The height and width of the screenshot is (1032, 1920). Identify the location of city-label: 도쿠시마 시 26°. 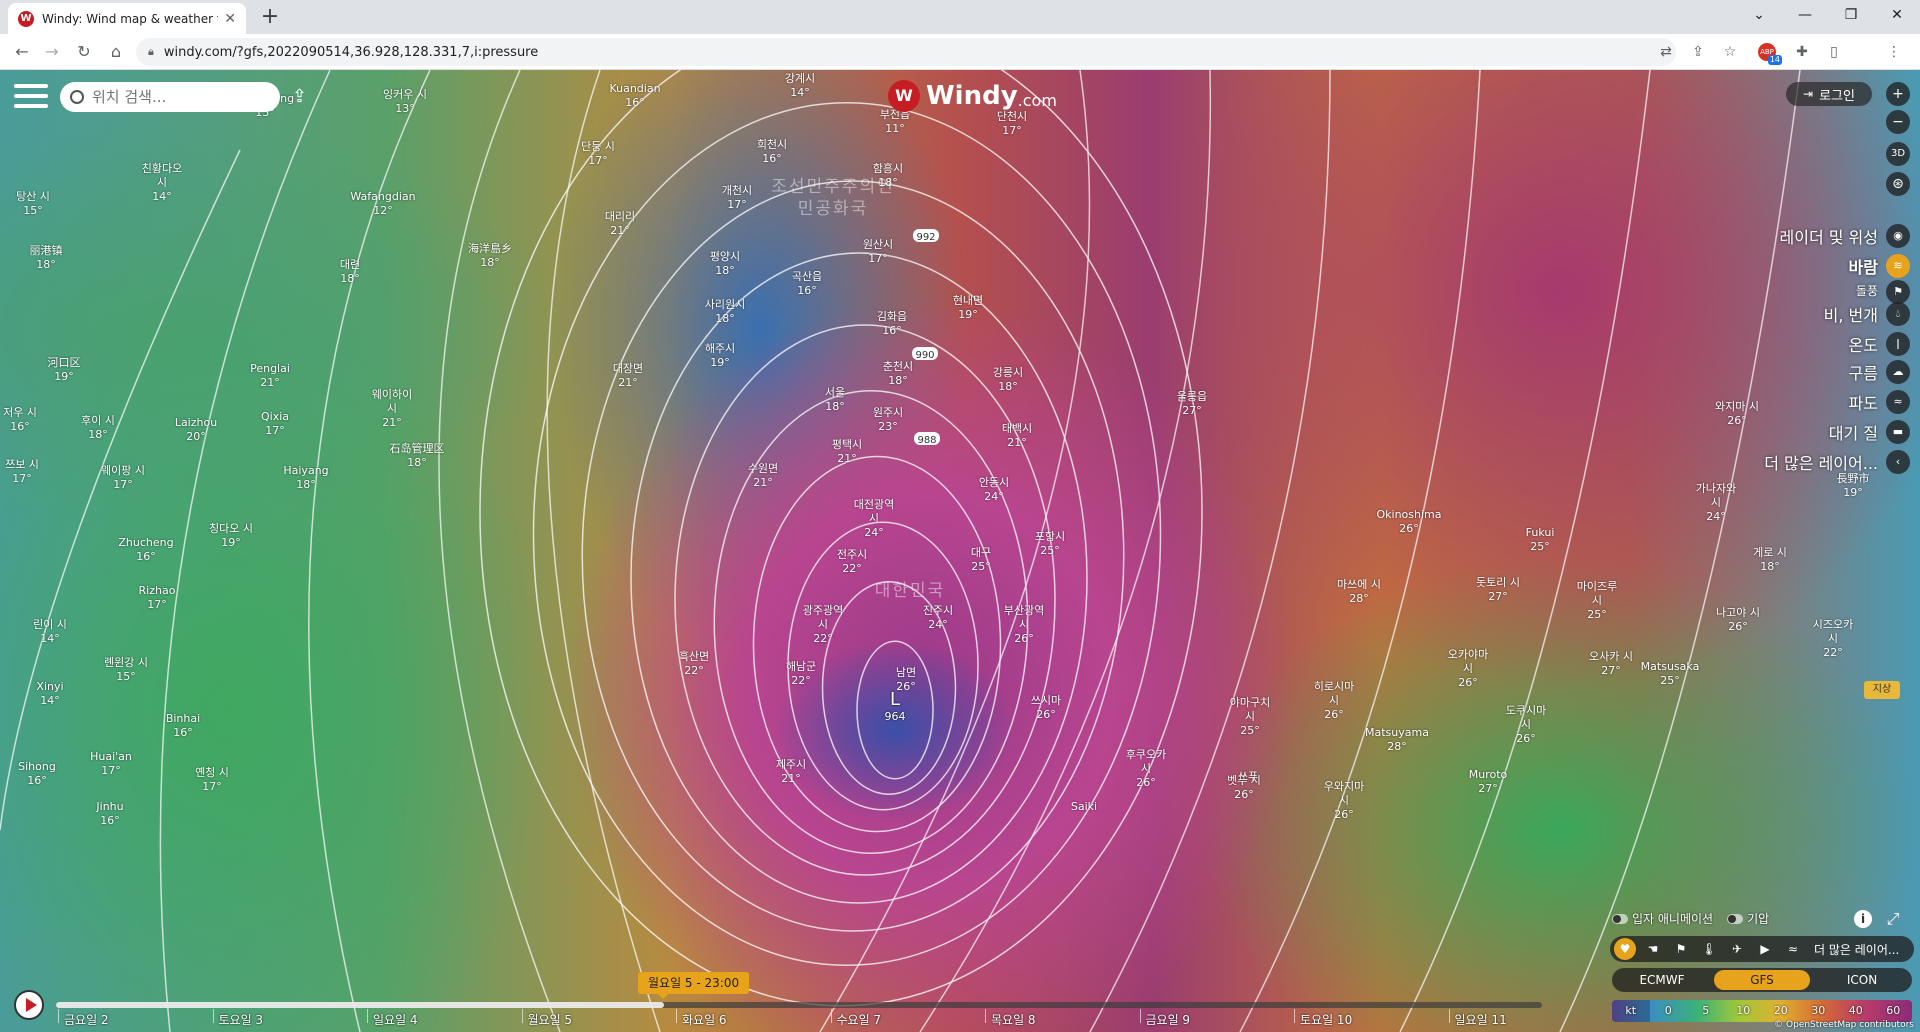
(1526, 725).